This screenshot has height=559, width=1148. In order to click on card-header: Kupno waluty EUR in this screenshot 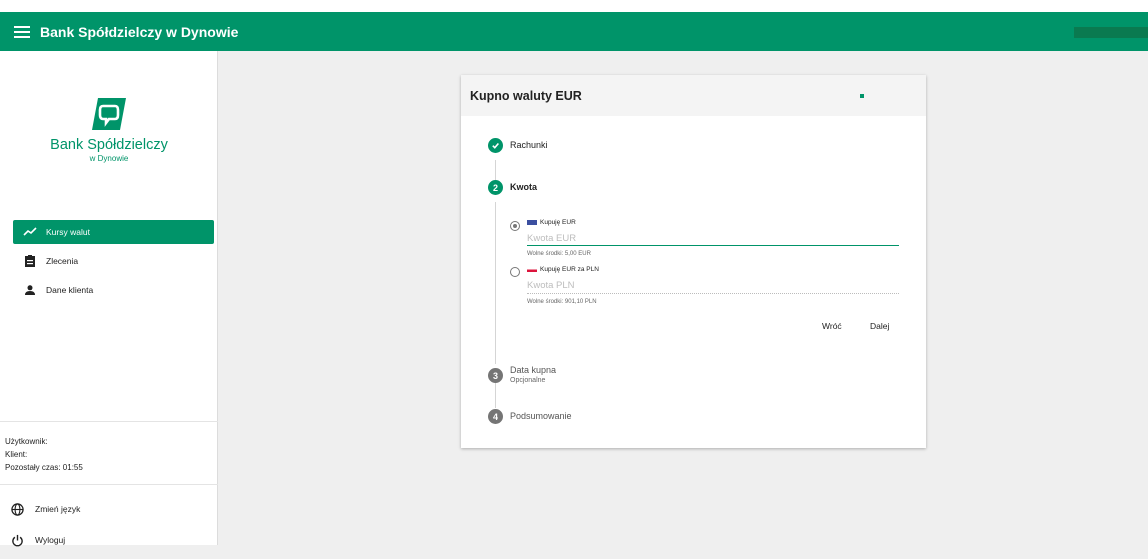, I will do `click(693, 95)`.